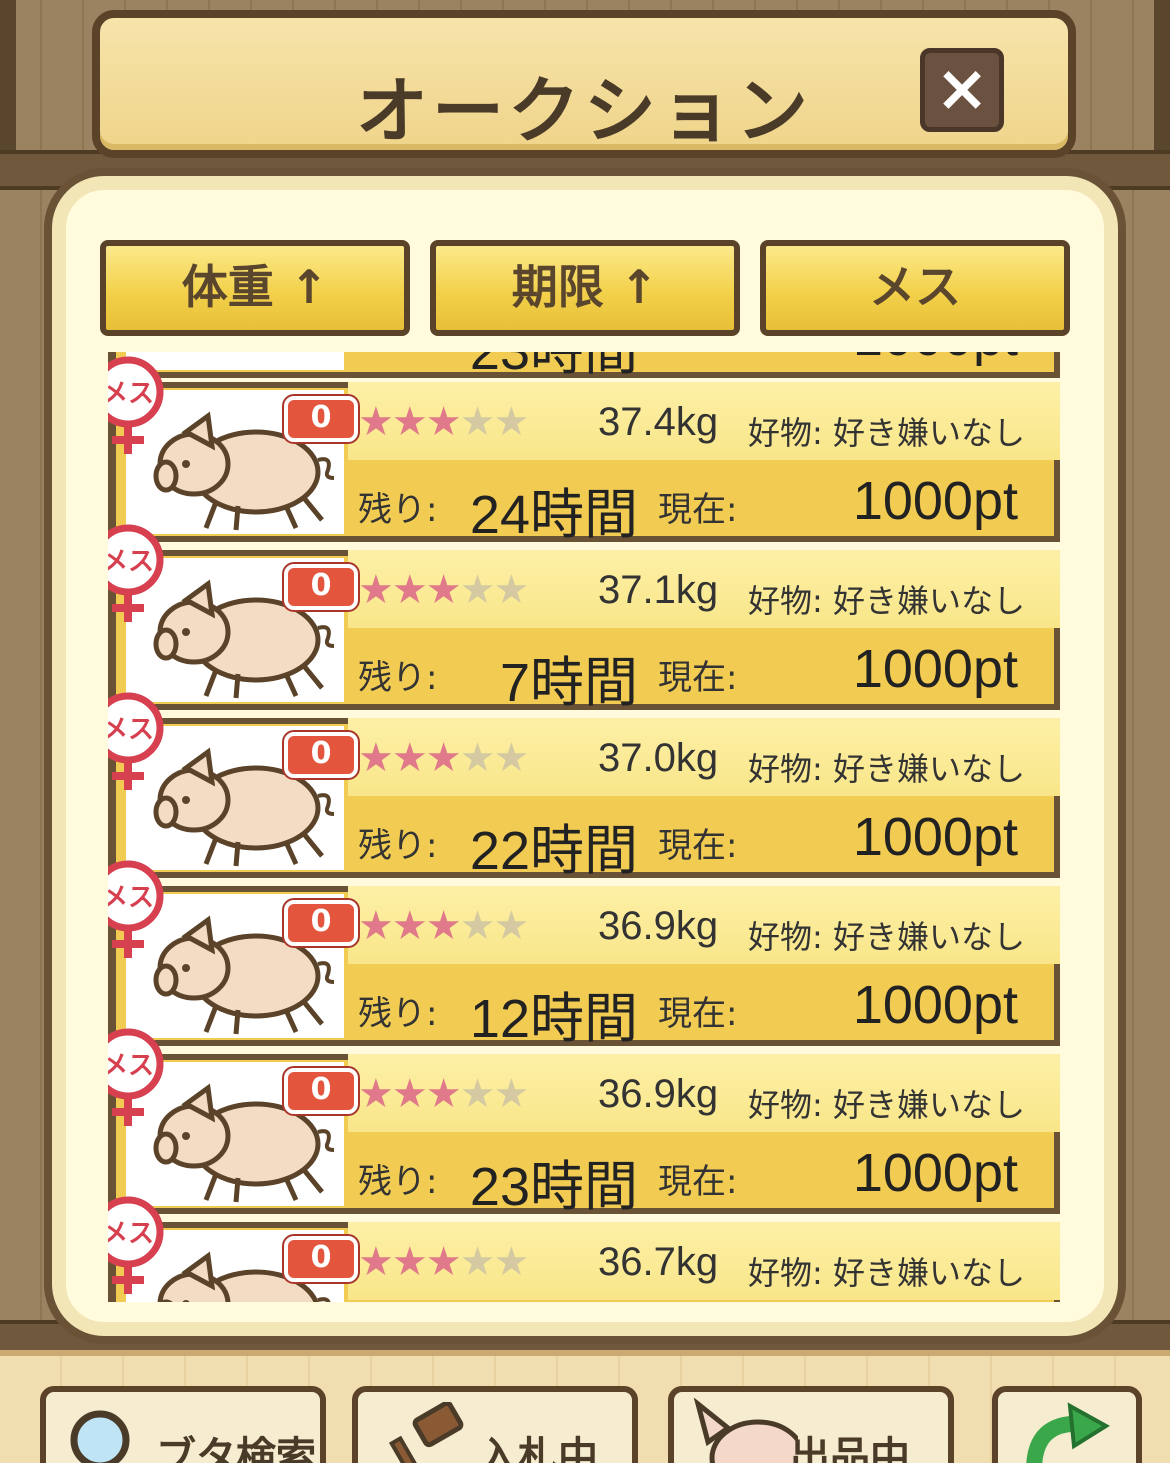 This screenshot has width=1170, height=1463. I want to click on pig-face-icon, so click(745, 1430).